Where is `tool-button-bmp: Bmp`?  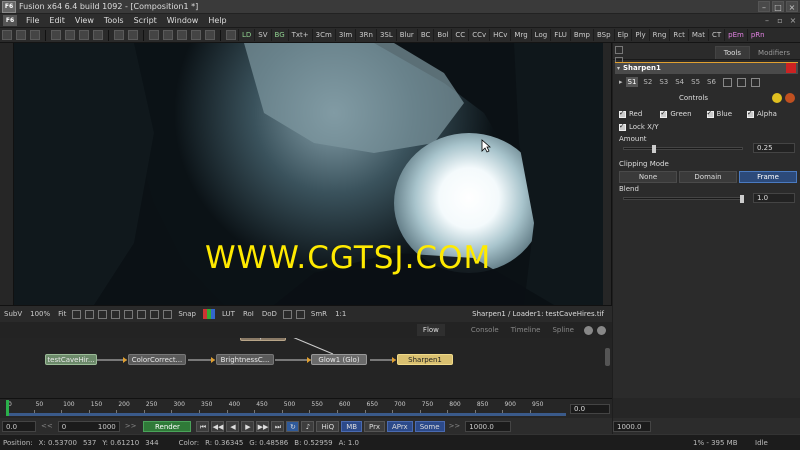 tool-button-bmp: Bmp is located at coordinates (581, 35).